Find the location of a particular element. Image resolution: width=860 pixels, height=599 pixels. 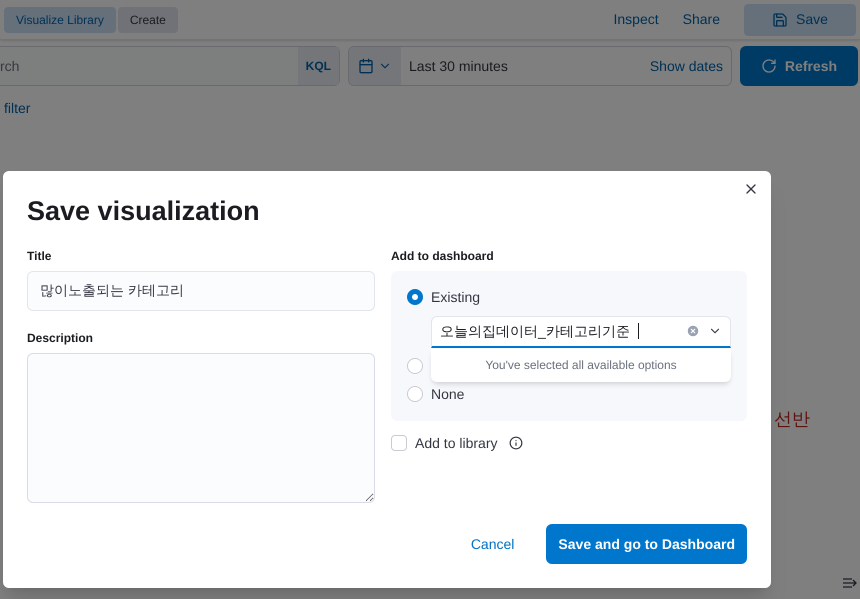

breadcrumb: Create is located at coordinates (148, 19).